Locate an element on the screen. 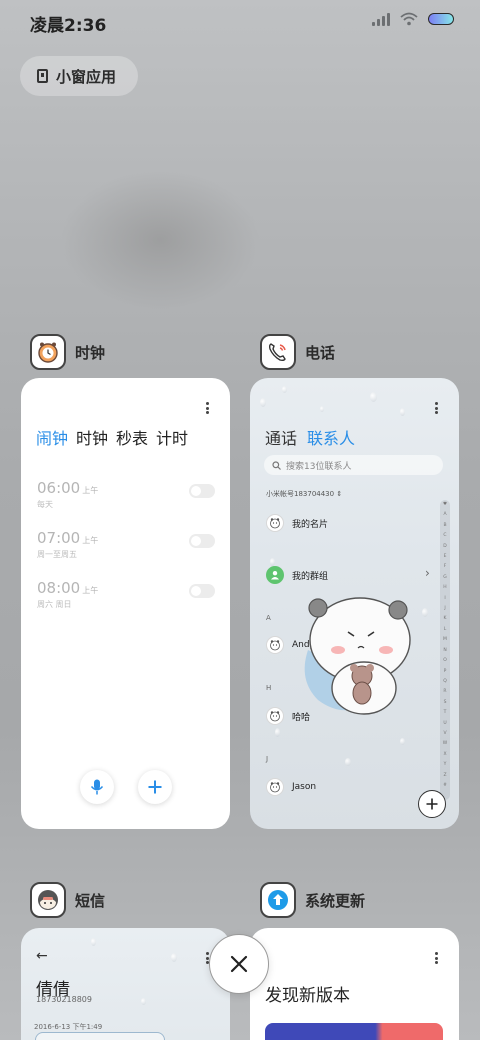 This screenshot has width=480, height=1040. index-letter: H is located at coordinates (444, 588).